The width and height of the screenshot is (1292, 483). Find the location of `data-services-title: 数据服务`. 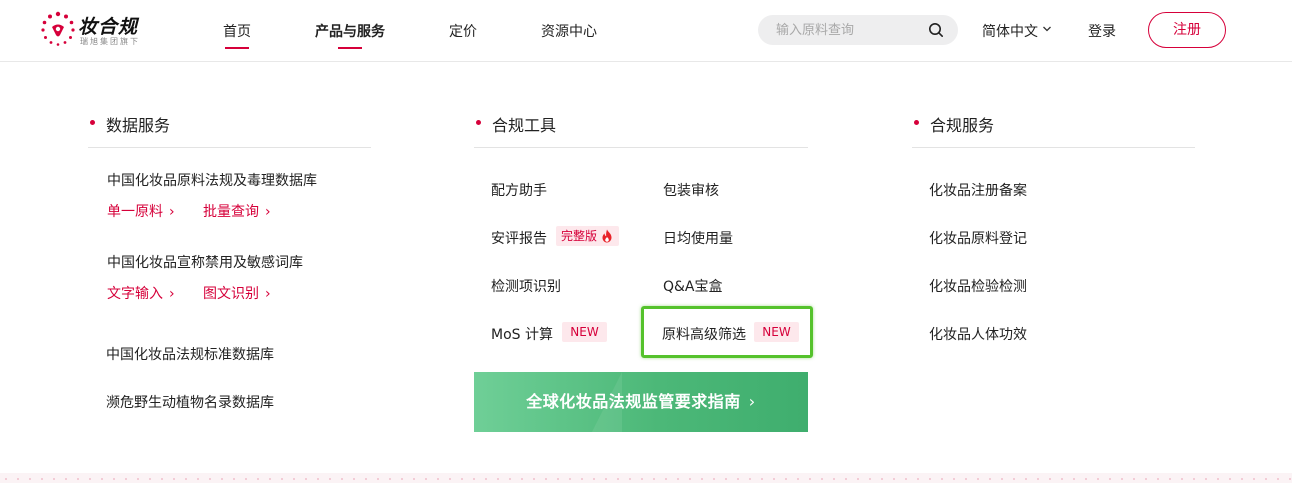

data-services-title: 数据服务 is located at coordinates (138, 125).